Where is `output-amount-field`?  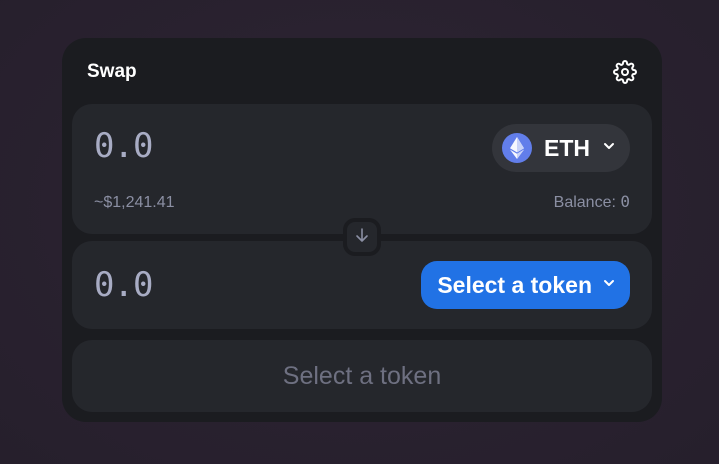 output-amount-field is located at coordinates (204, 285).